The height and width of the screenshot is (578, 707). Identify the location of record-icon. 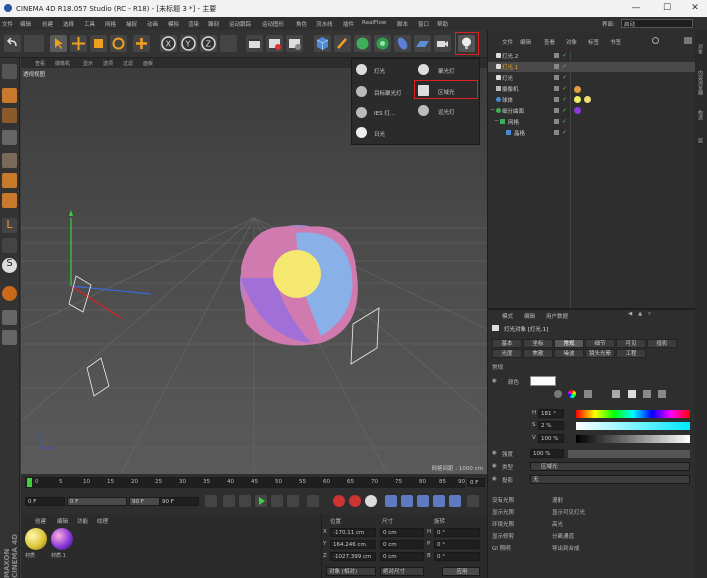
(339, 501).